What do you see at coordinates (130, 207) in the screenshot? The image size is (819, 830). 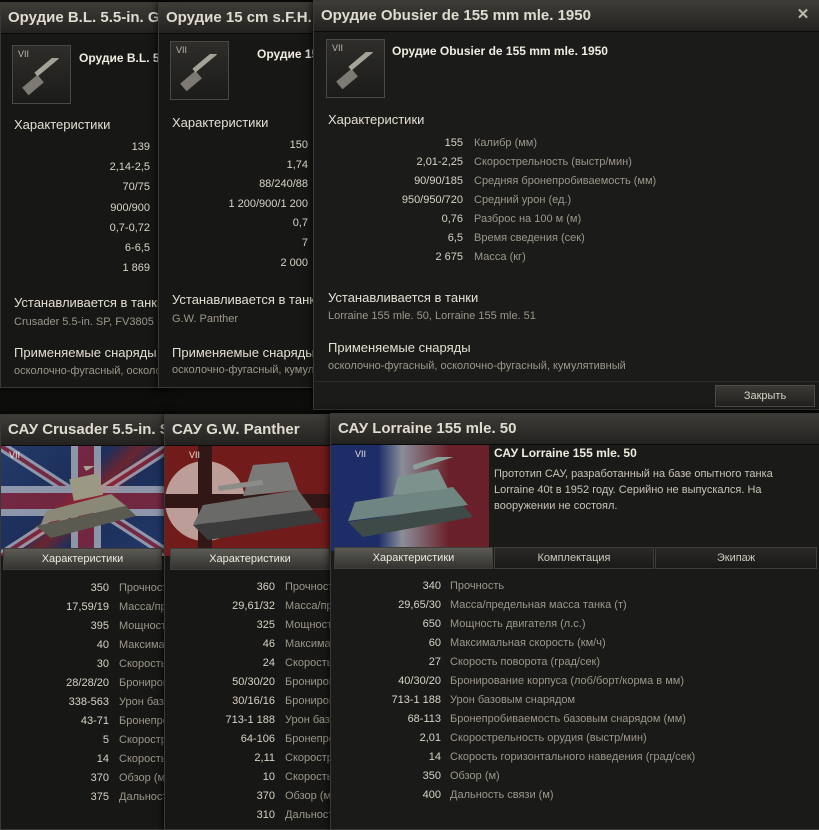 I see `stat-value: 900/900` at bounding box center [130, 207].